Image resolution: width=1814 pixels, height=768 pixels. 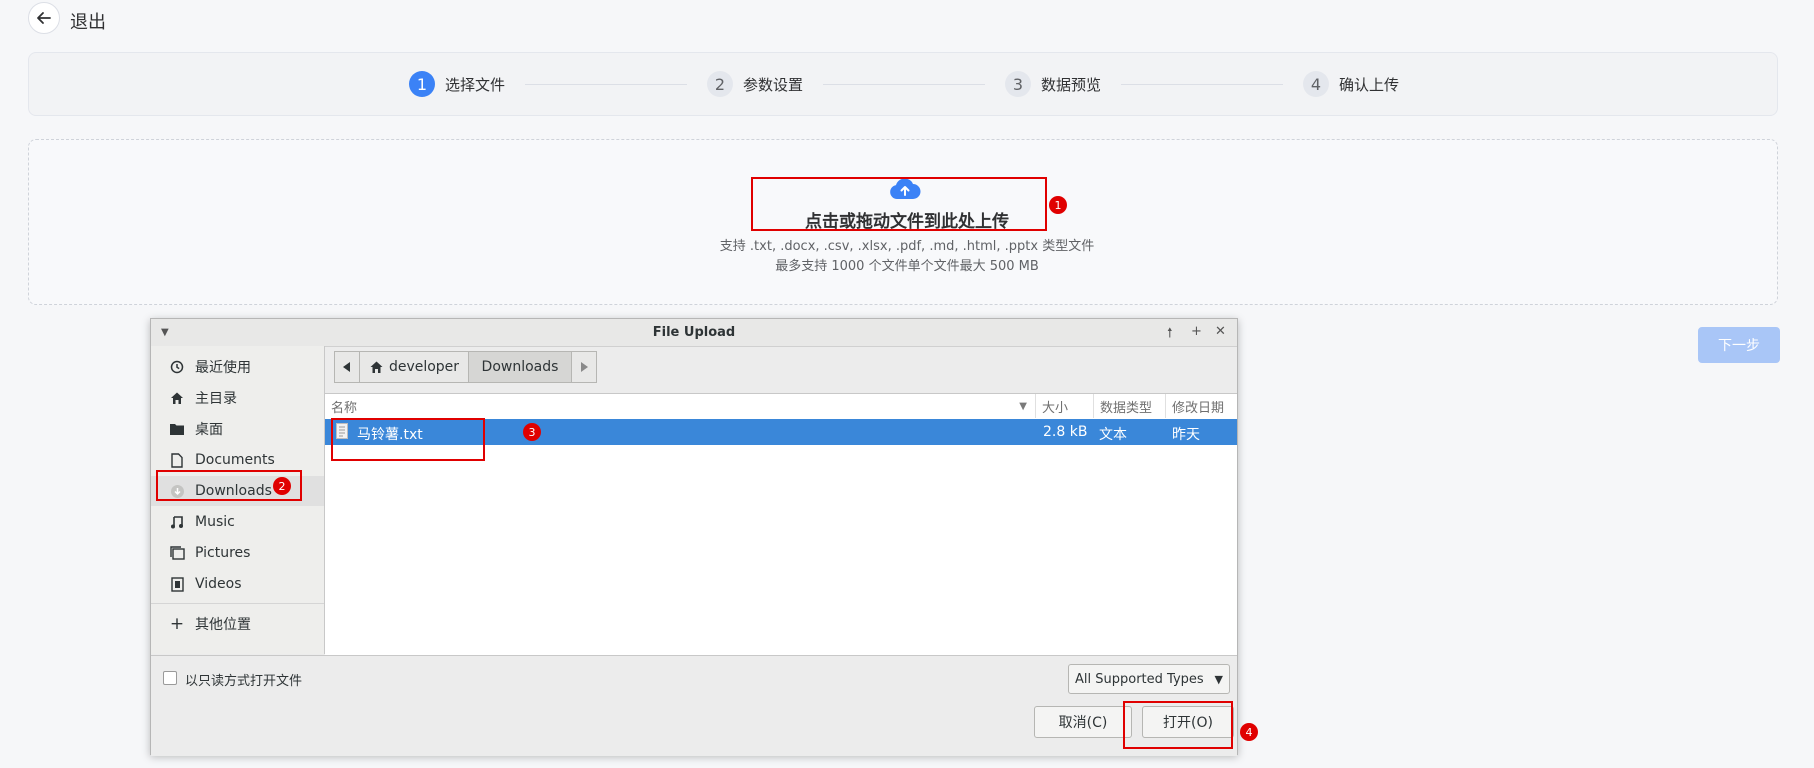 I want to click on file-type-filter: All Supported Types ▼, so click(x=1149, y=679).